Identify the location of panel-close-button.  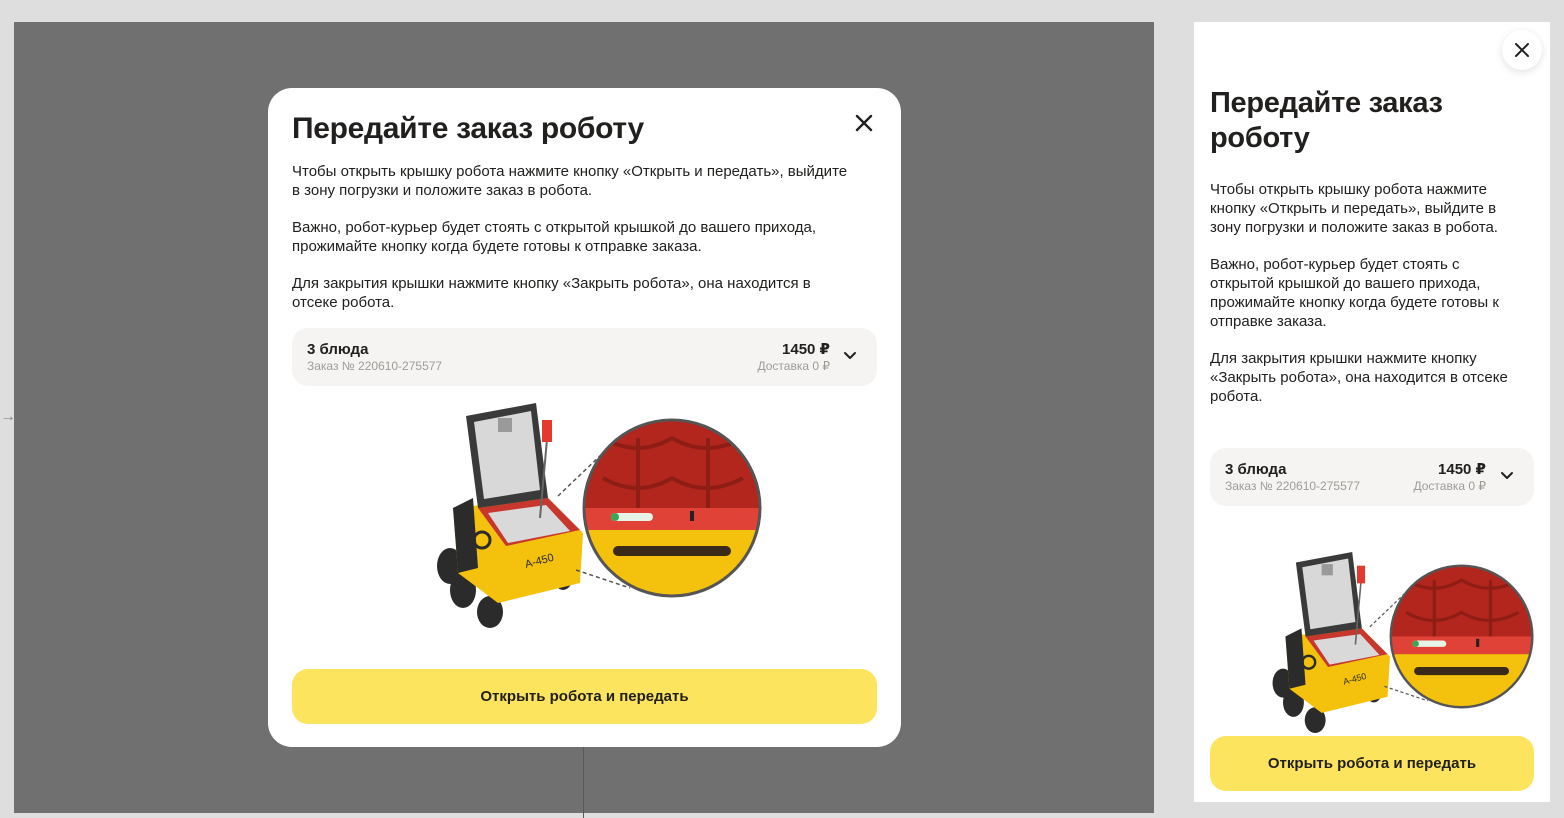
(1522, 50).